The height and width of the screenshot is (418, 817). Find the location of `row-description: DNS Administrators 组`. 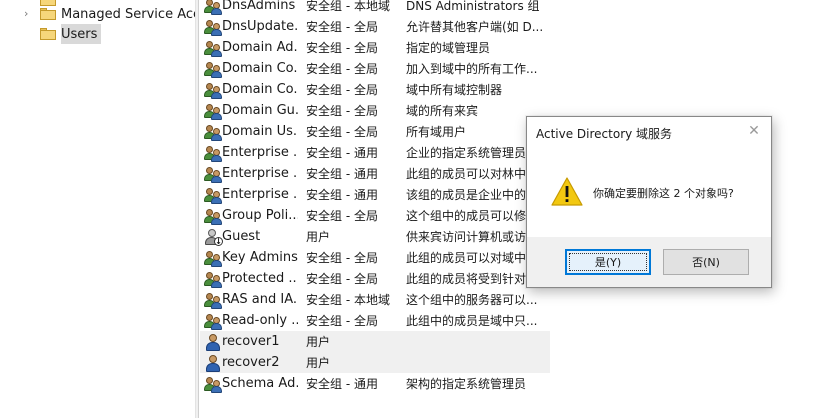

row-description: DNS Administrators 组 is located at coordinates (473, 6).